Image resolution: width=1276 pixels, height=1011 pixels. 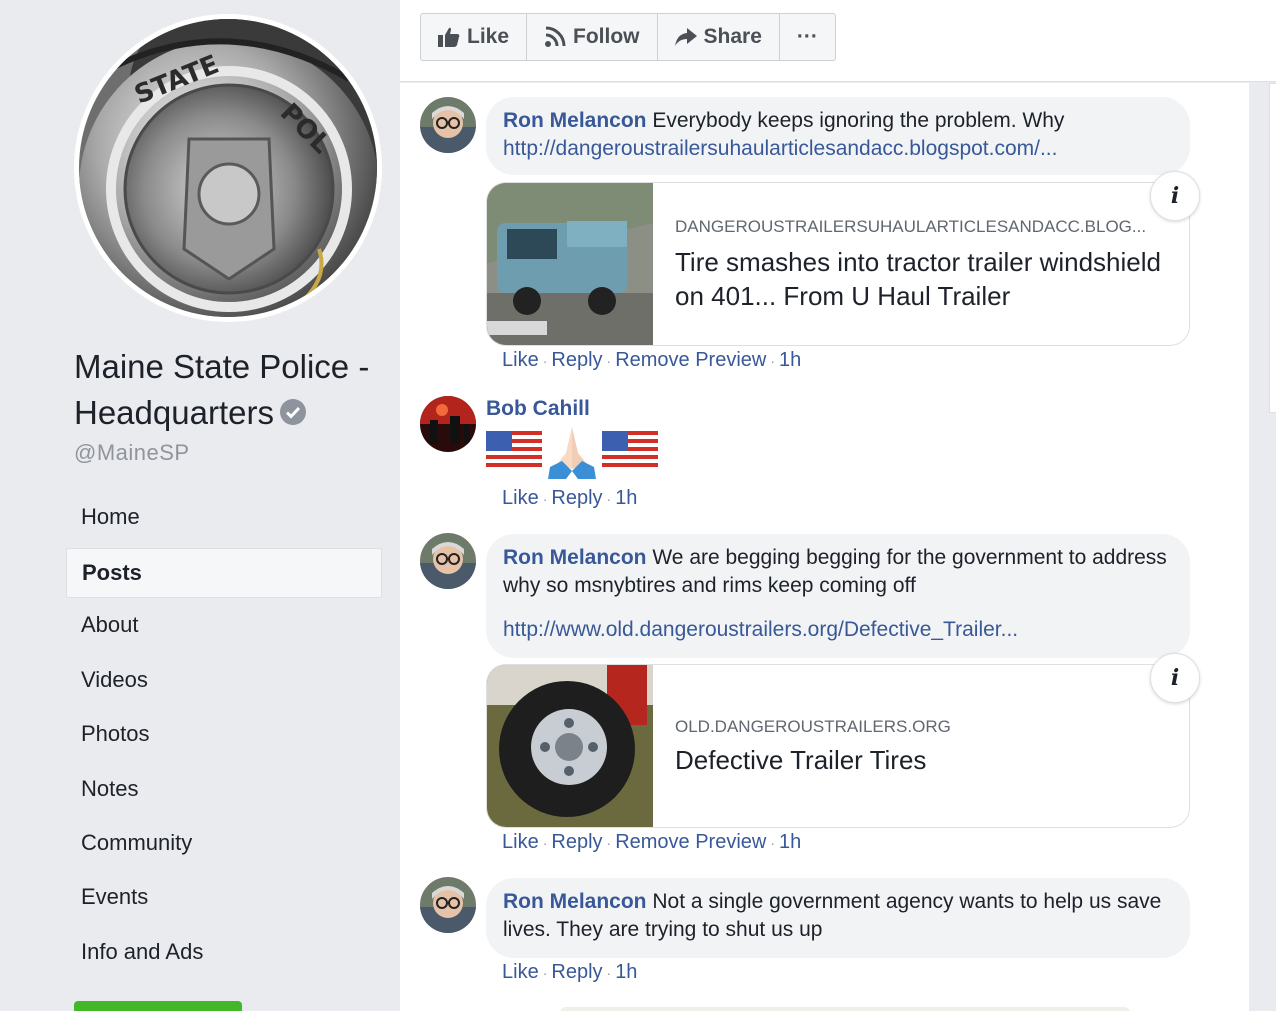 I want to click on nav-item-photos: Photos, so click(x=224, y=738).